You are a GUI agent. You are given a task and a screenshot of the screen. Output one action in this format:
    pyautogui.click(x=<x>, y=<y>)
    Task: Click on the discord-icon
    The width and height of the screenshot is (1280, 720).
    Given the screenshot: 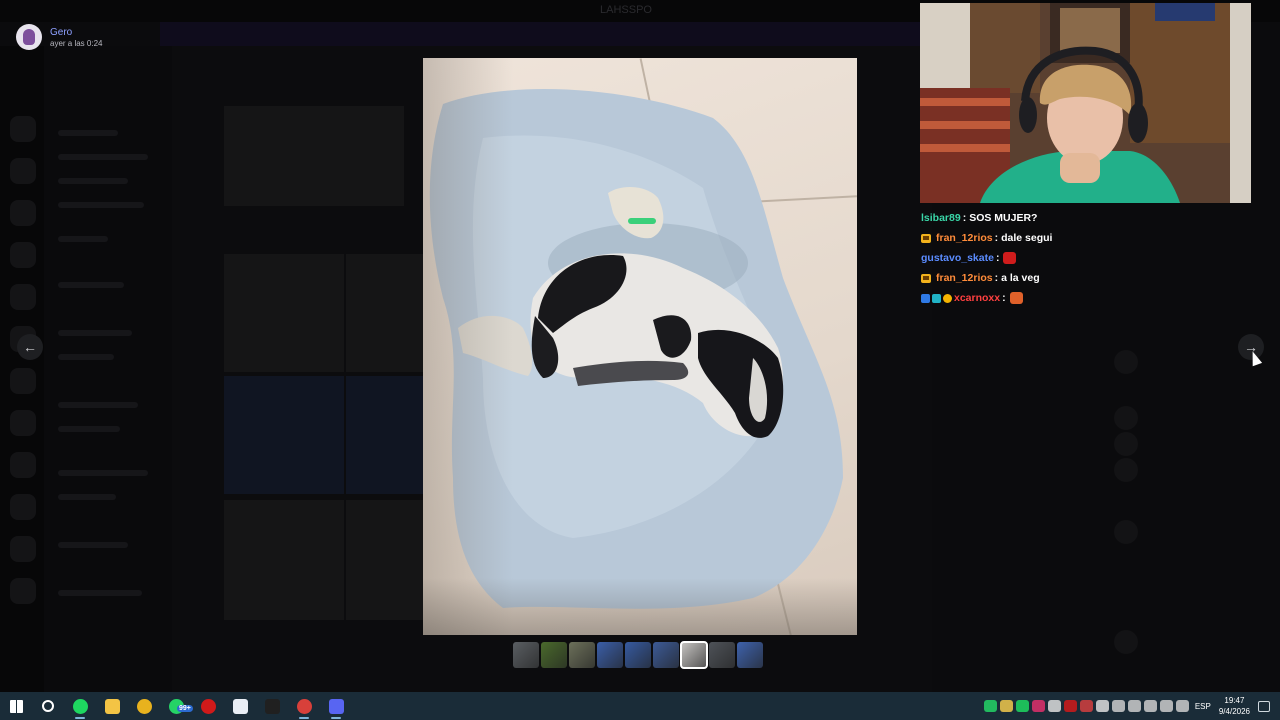 What is the action you would take?
    pyautogui.click(x=336, y=706)
    